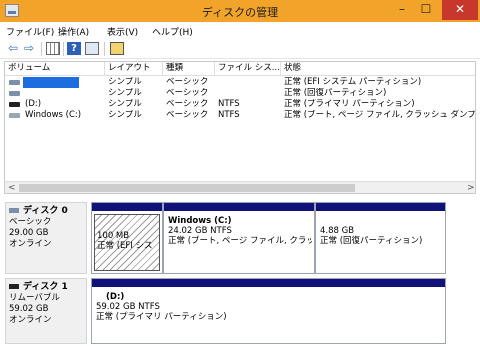  I want to click on disk-1-kind: リムーバブル, so click(34, 298).